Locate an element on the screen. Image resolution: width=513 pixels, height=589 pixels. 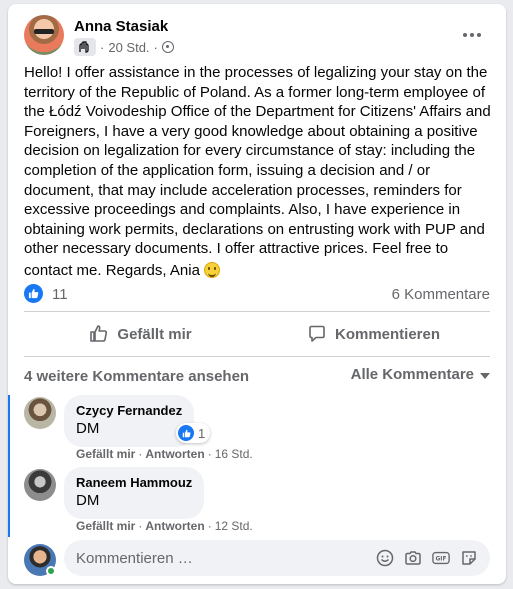
like-button-label: Gefällt mir is located at coordinates (154, 334).